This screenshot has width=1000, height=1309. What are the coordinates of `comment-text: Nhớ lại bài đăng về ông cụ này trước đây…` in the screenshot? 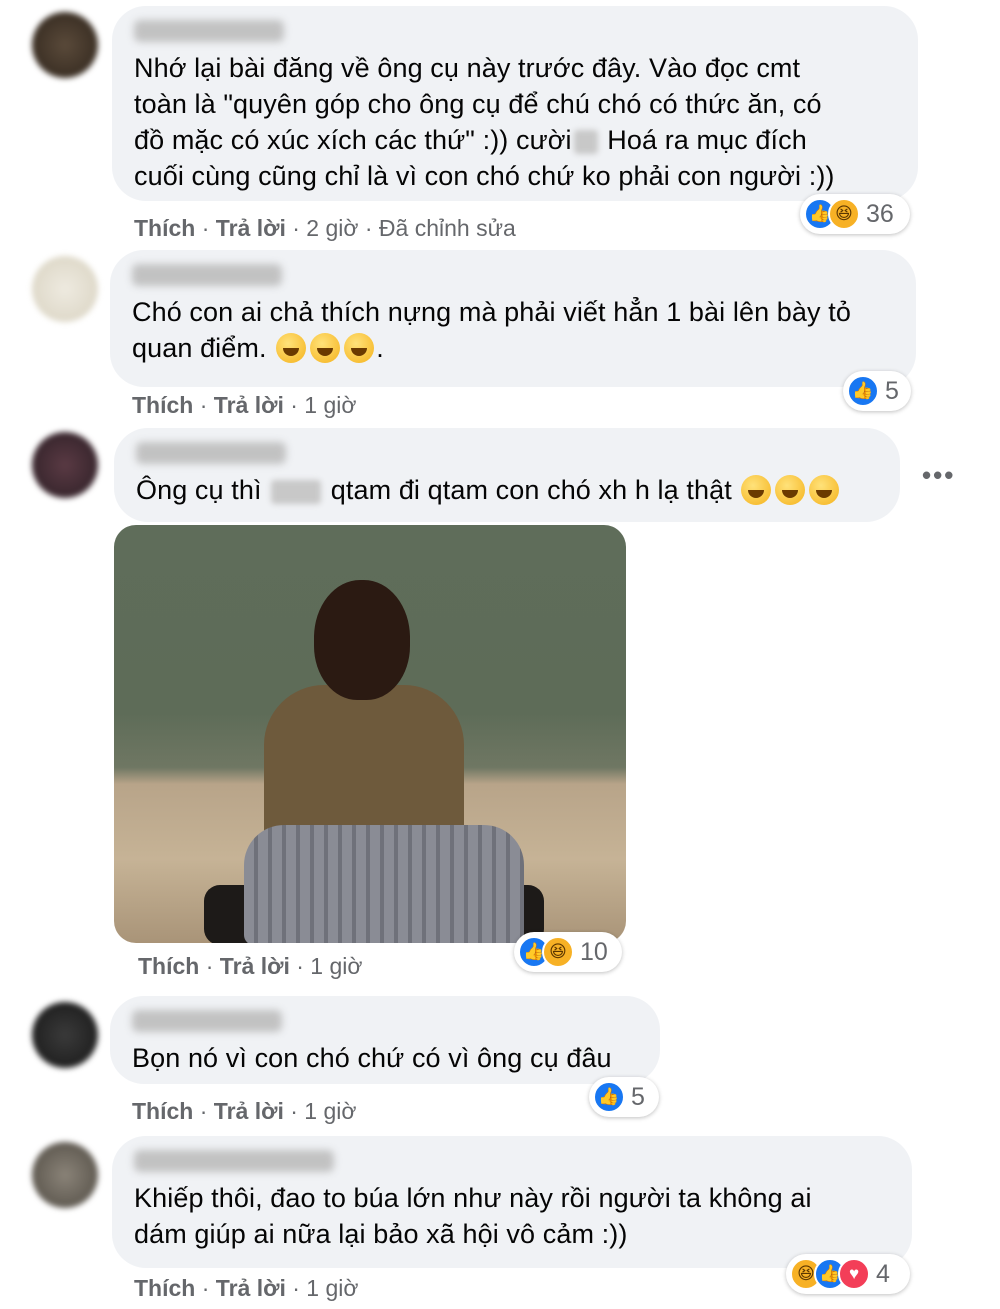 It's located at (484, 122).